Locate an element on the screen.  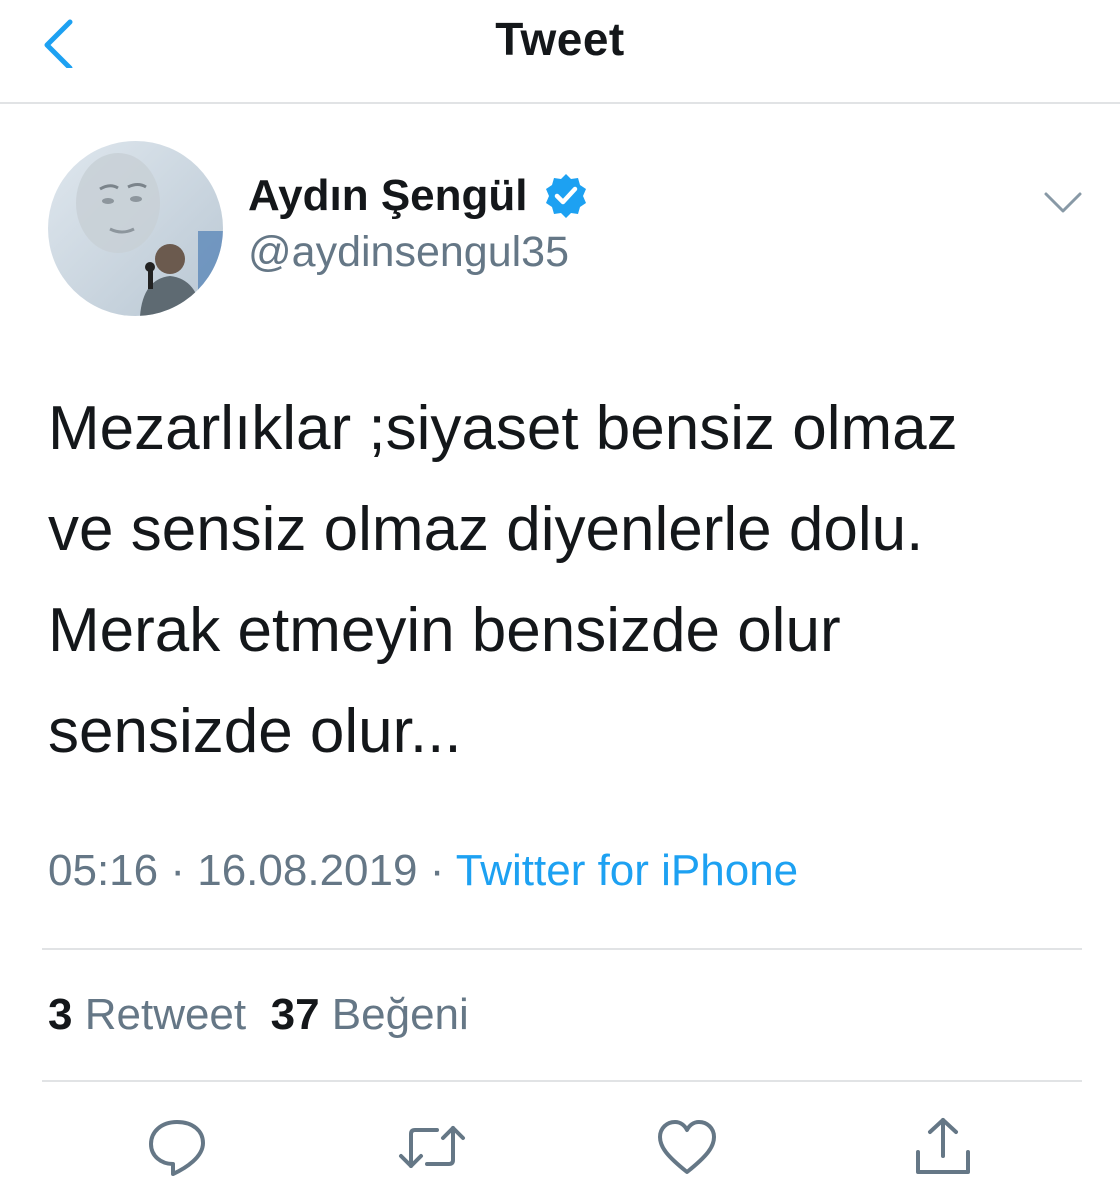
page-title: Tweet is located at coordinates (560, 39).